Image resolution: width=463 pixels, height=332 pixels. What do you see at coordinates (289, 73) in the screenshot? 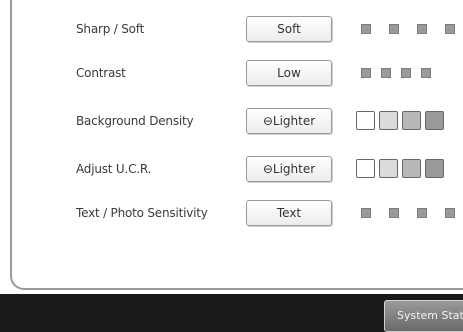
I see `contrast-button: Low` at bounding box center [289, 73].